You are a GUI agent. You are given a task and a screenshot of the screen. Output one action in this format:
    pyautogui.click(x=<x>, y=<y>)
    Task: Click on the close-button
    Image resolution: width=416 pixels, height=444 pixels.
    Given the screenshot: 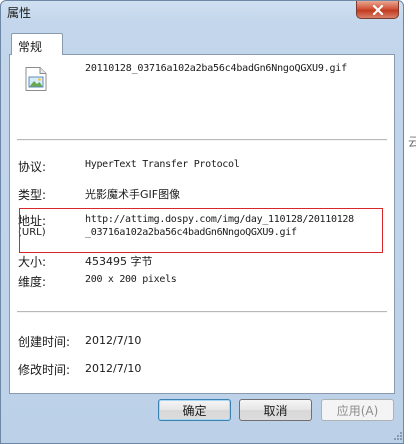 What is the action you would take?
    pyautogui.click(x=377, y=10)
    